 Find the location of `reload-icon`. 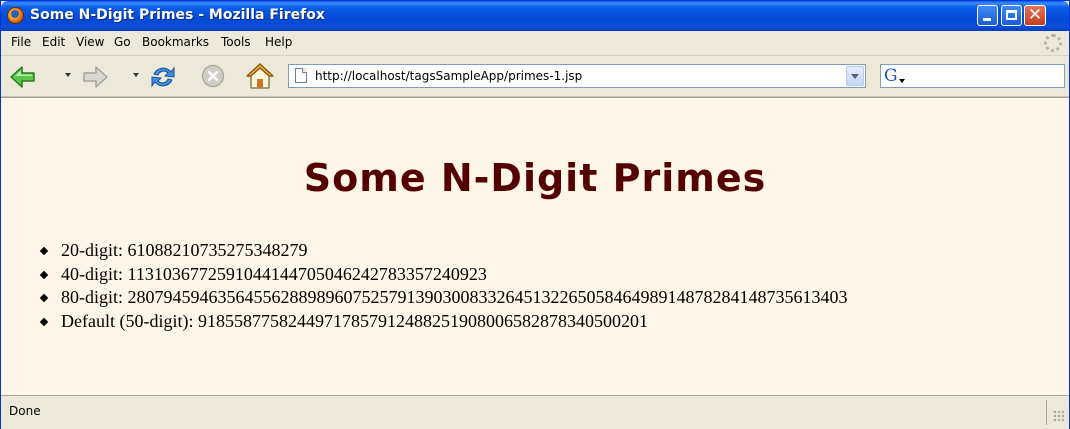

reload-icon is located at coordinates (163, 77).